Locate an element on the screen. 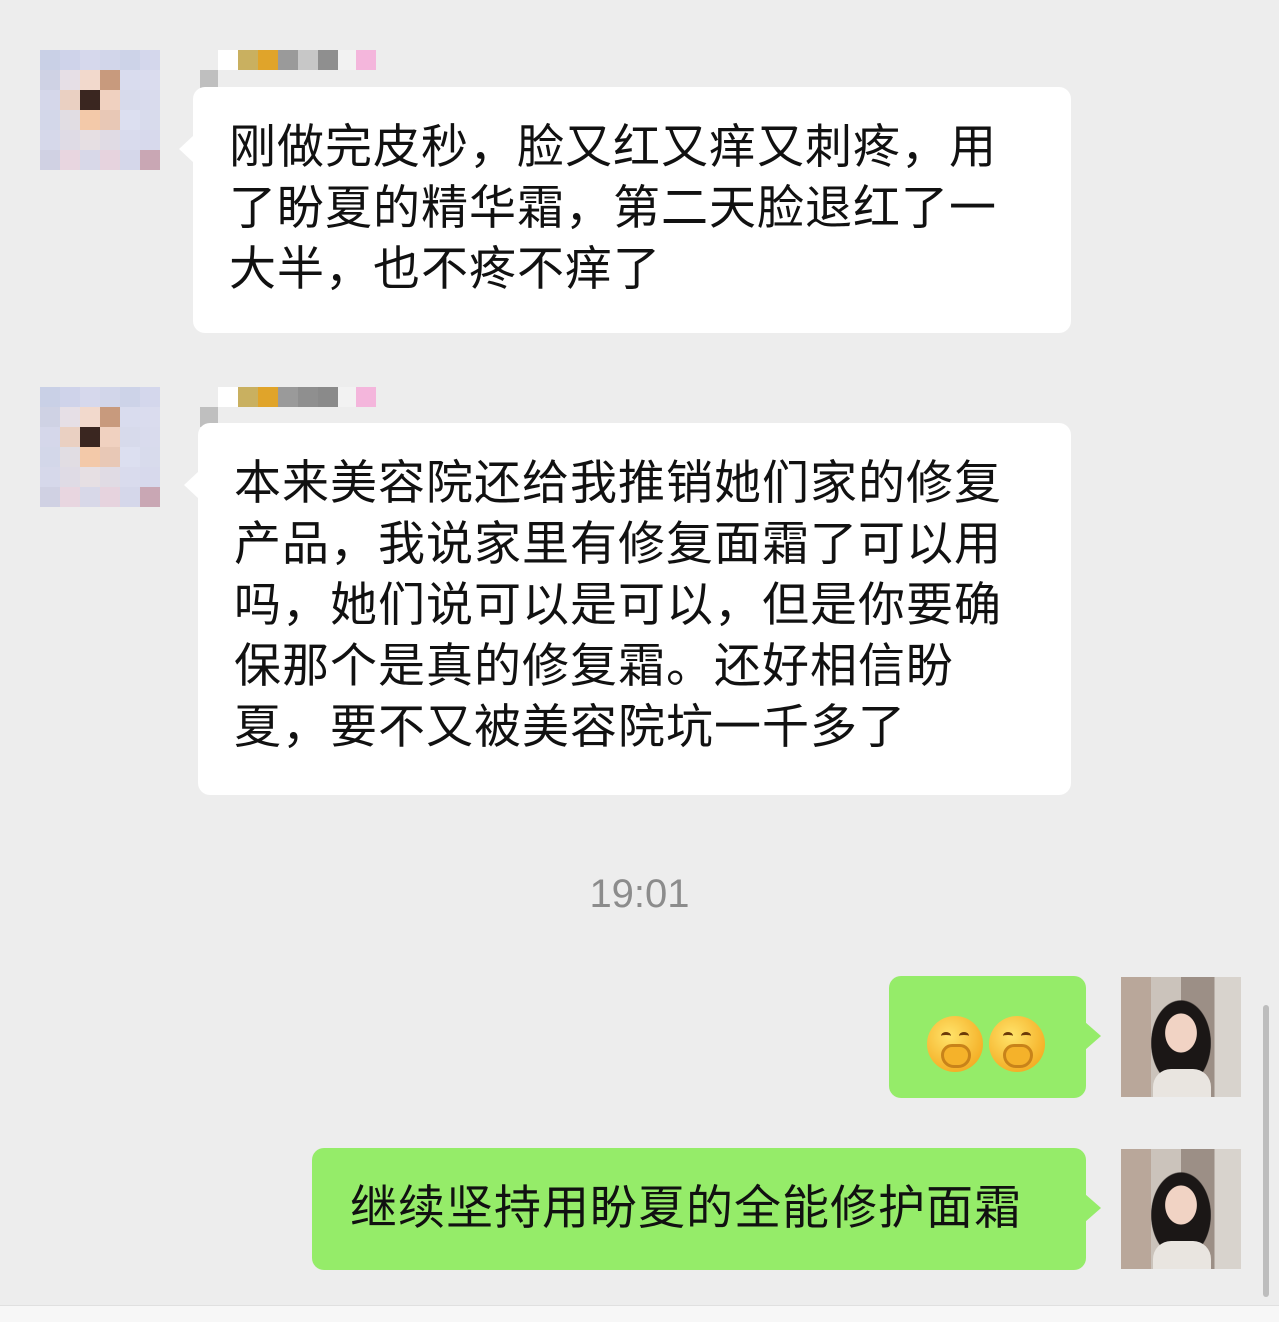 This screenshot has width=1279, height=1322. message-line: 吗，她们说可以是可以，但是你要确 is located at coordinates (618, 605).